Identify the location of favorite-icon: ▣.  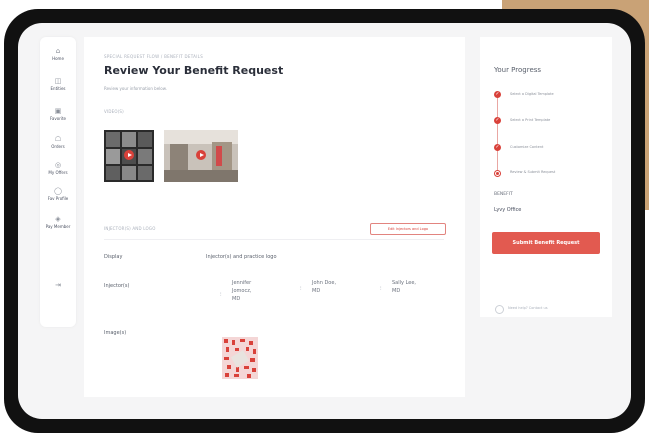
(58, 111).